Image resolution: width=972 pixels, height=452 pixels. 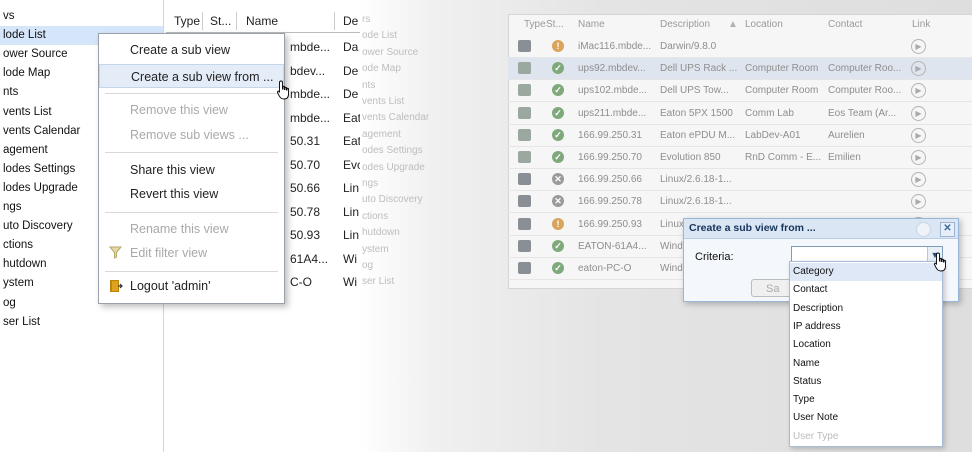 I want to click on column-link-header: Link, so click(x=921, y=25).